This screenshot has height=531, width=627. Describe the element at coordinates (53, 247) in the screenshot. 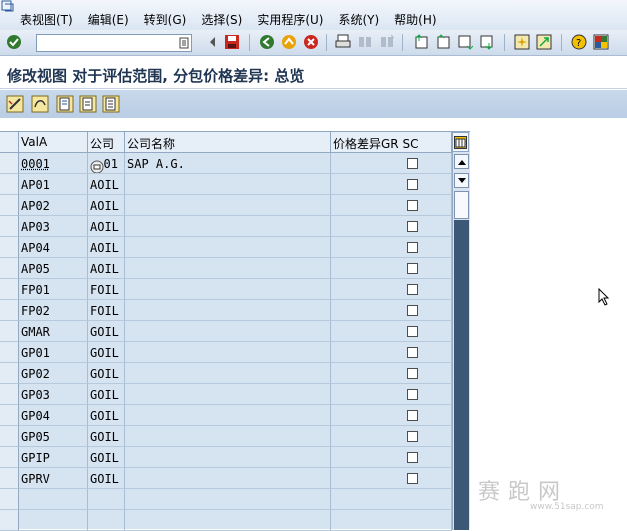

I see `cell-vala: AP04` at that location.